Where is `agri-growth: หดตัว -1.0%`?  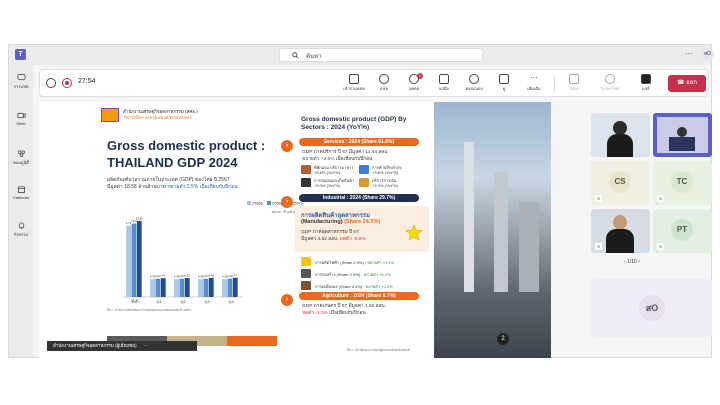 agri-growth: หดตัว -1.0% is located at coordinates (315, 313).